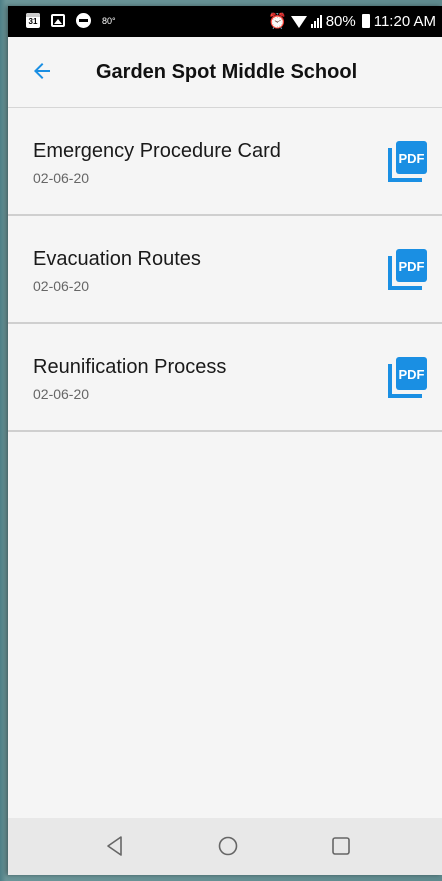 The height and width of the screenshot is (881, 442). What do you see at coordinates (42, 71) in the screenshot?
I see `arrow-left-icon` at bounding box center [42, 71].